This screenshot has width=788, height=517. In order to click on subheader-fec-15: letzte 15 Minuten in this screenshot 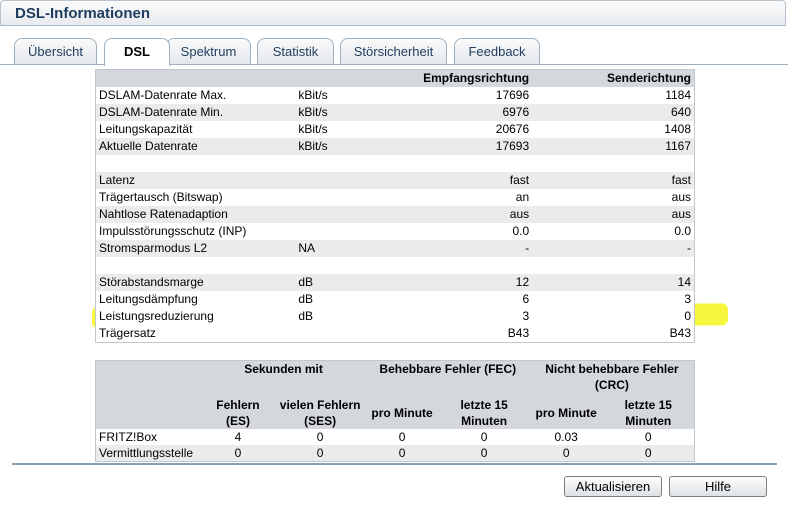, I will do `click(484, 413)`.